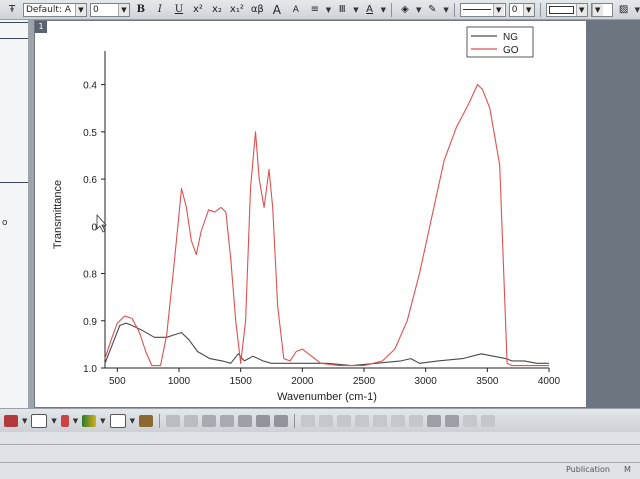 This screenshot has height=479, width=640. Describe the element at coordinates (90, 275) in the screenshot. I see `y-tick-label: 0.8` at that location.